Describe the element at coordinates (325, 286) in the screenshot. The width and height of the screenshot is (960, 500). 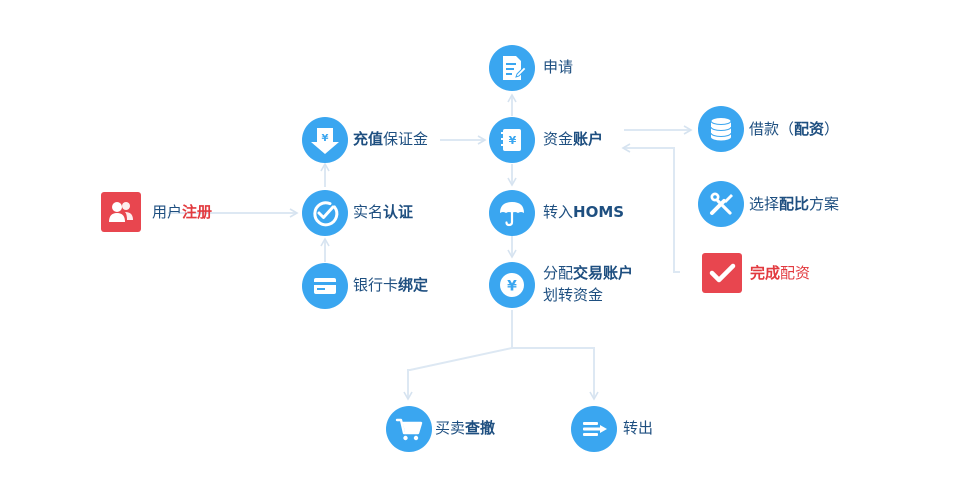
I see `card-icon` at that location.